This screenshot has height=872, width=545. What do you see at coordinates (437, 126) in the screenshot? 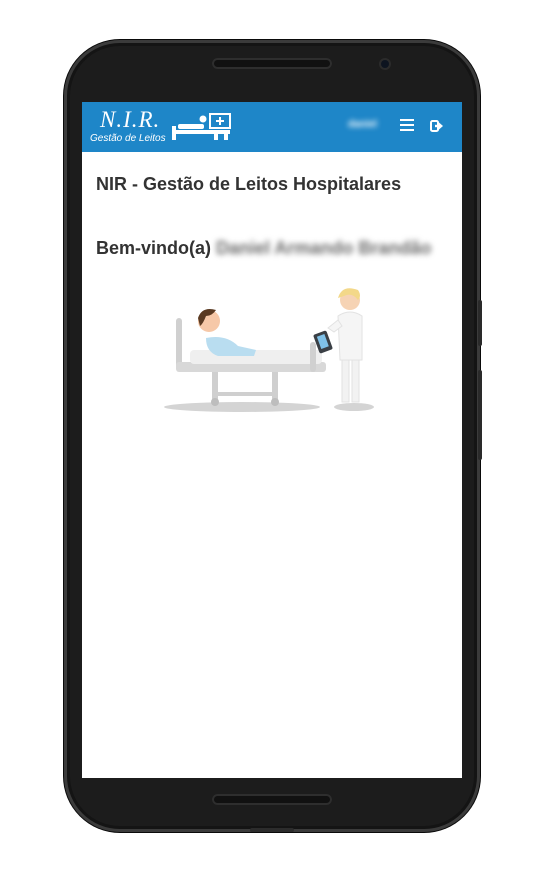
I see `logout-icon` at bounding box center [437, 126].